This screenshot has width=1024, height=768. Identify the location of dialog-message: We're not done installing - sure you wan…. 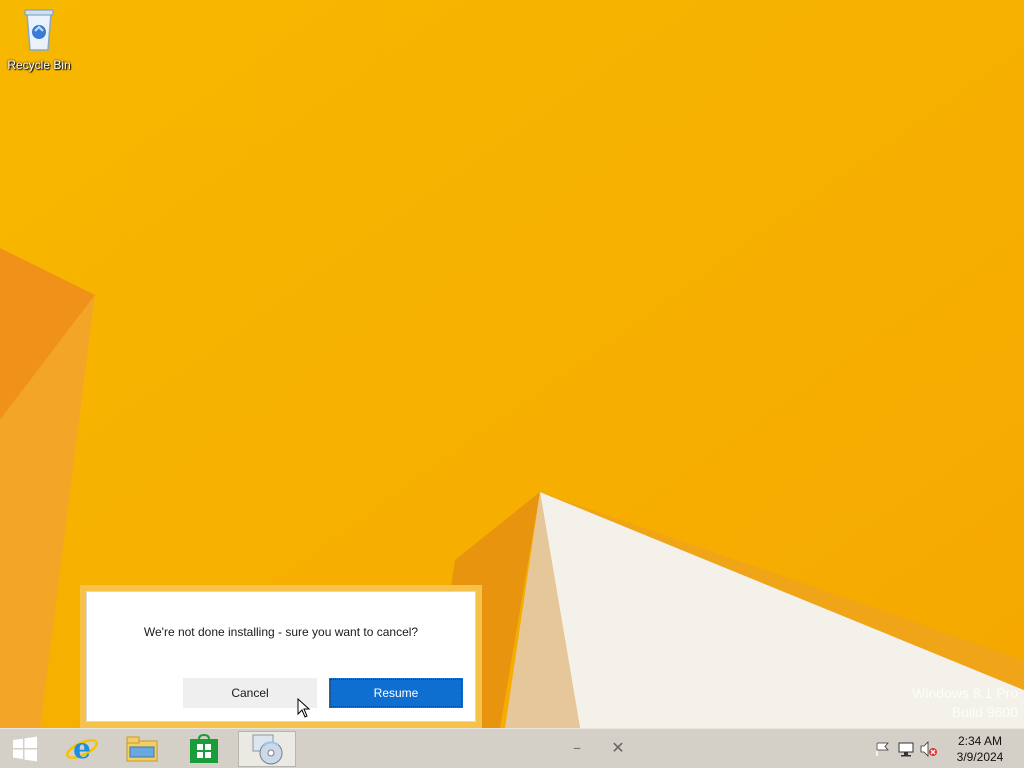
(281, 632).